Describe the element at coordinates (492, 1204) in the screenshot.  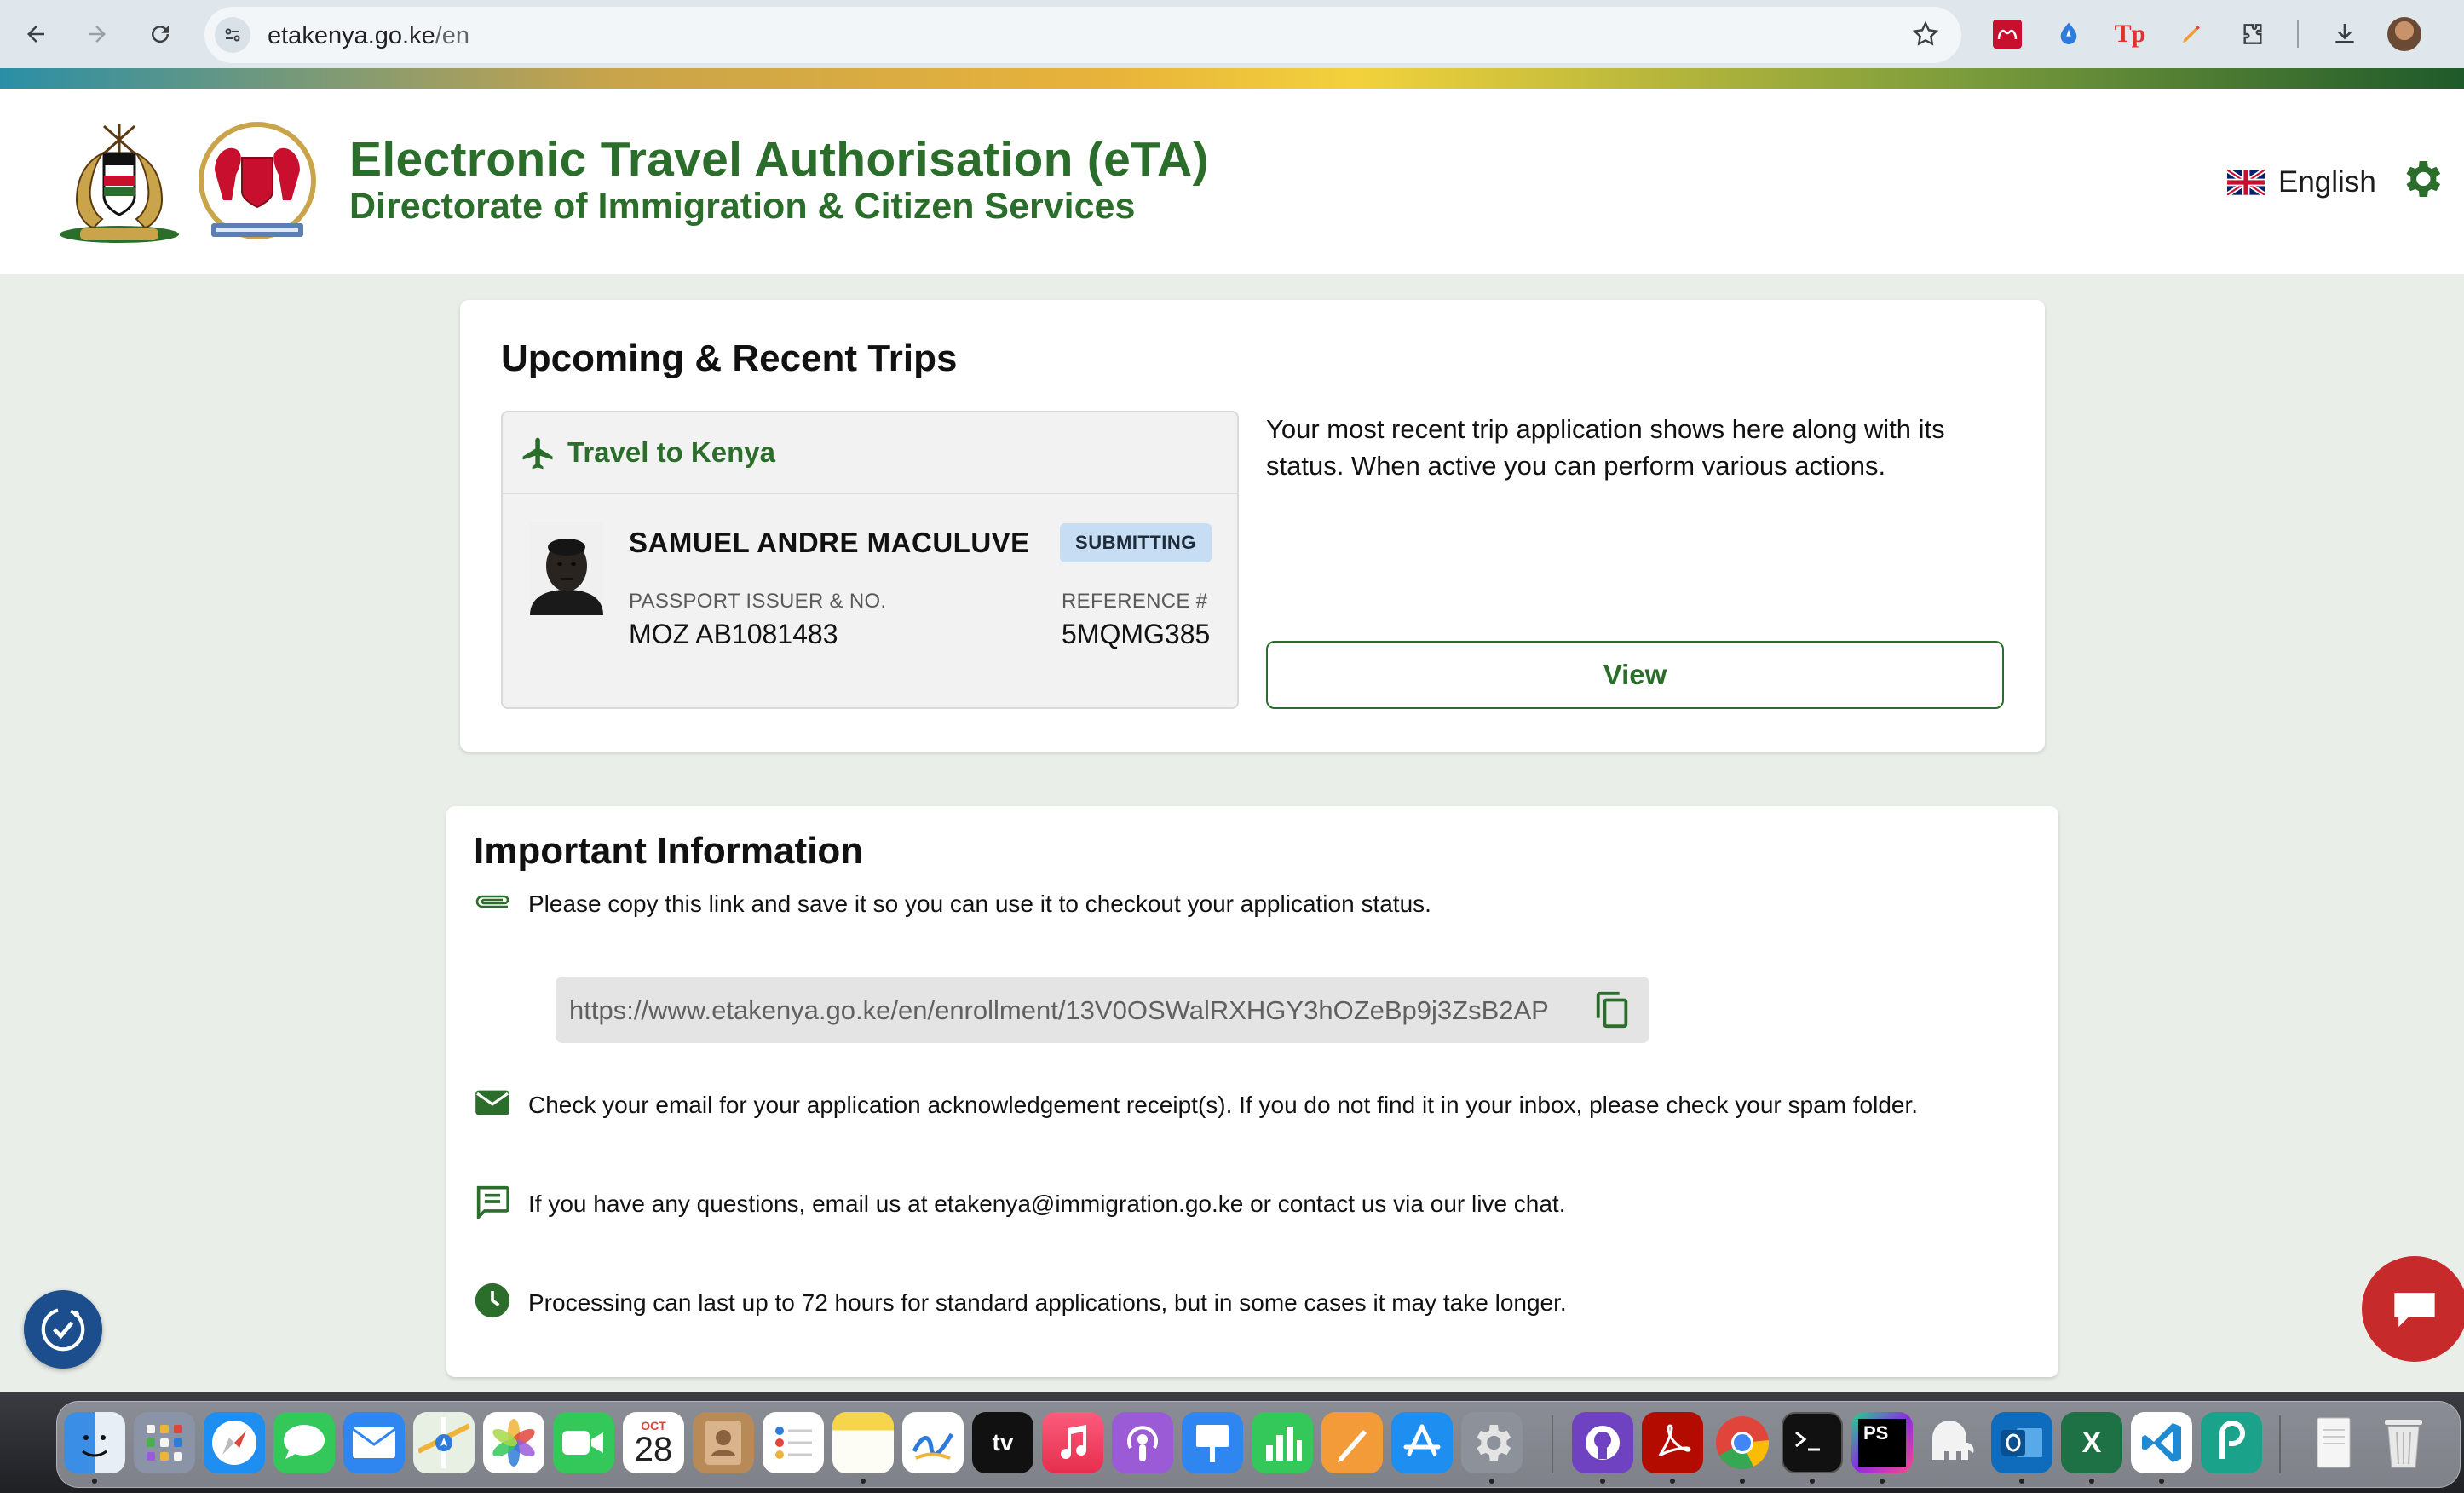
I see `chat-bubble-icon` at that location.